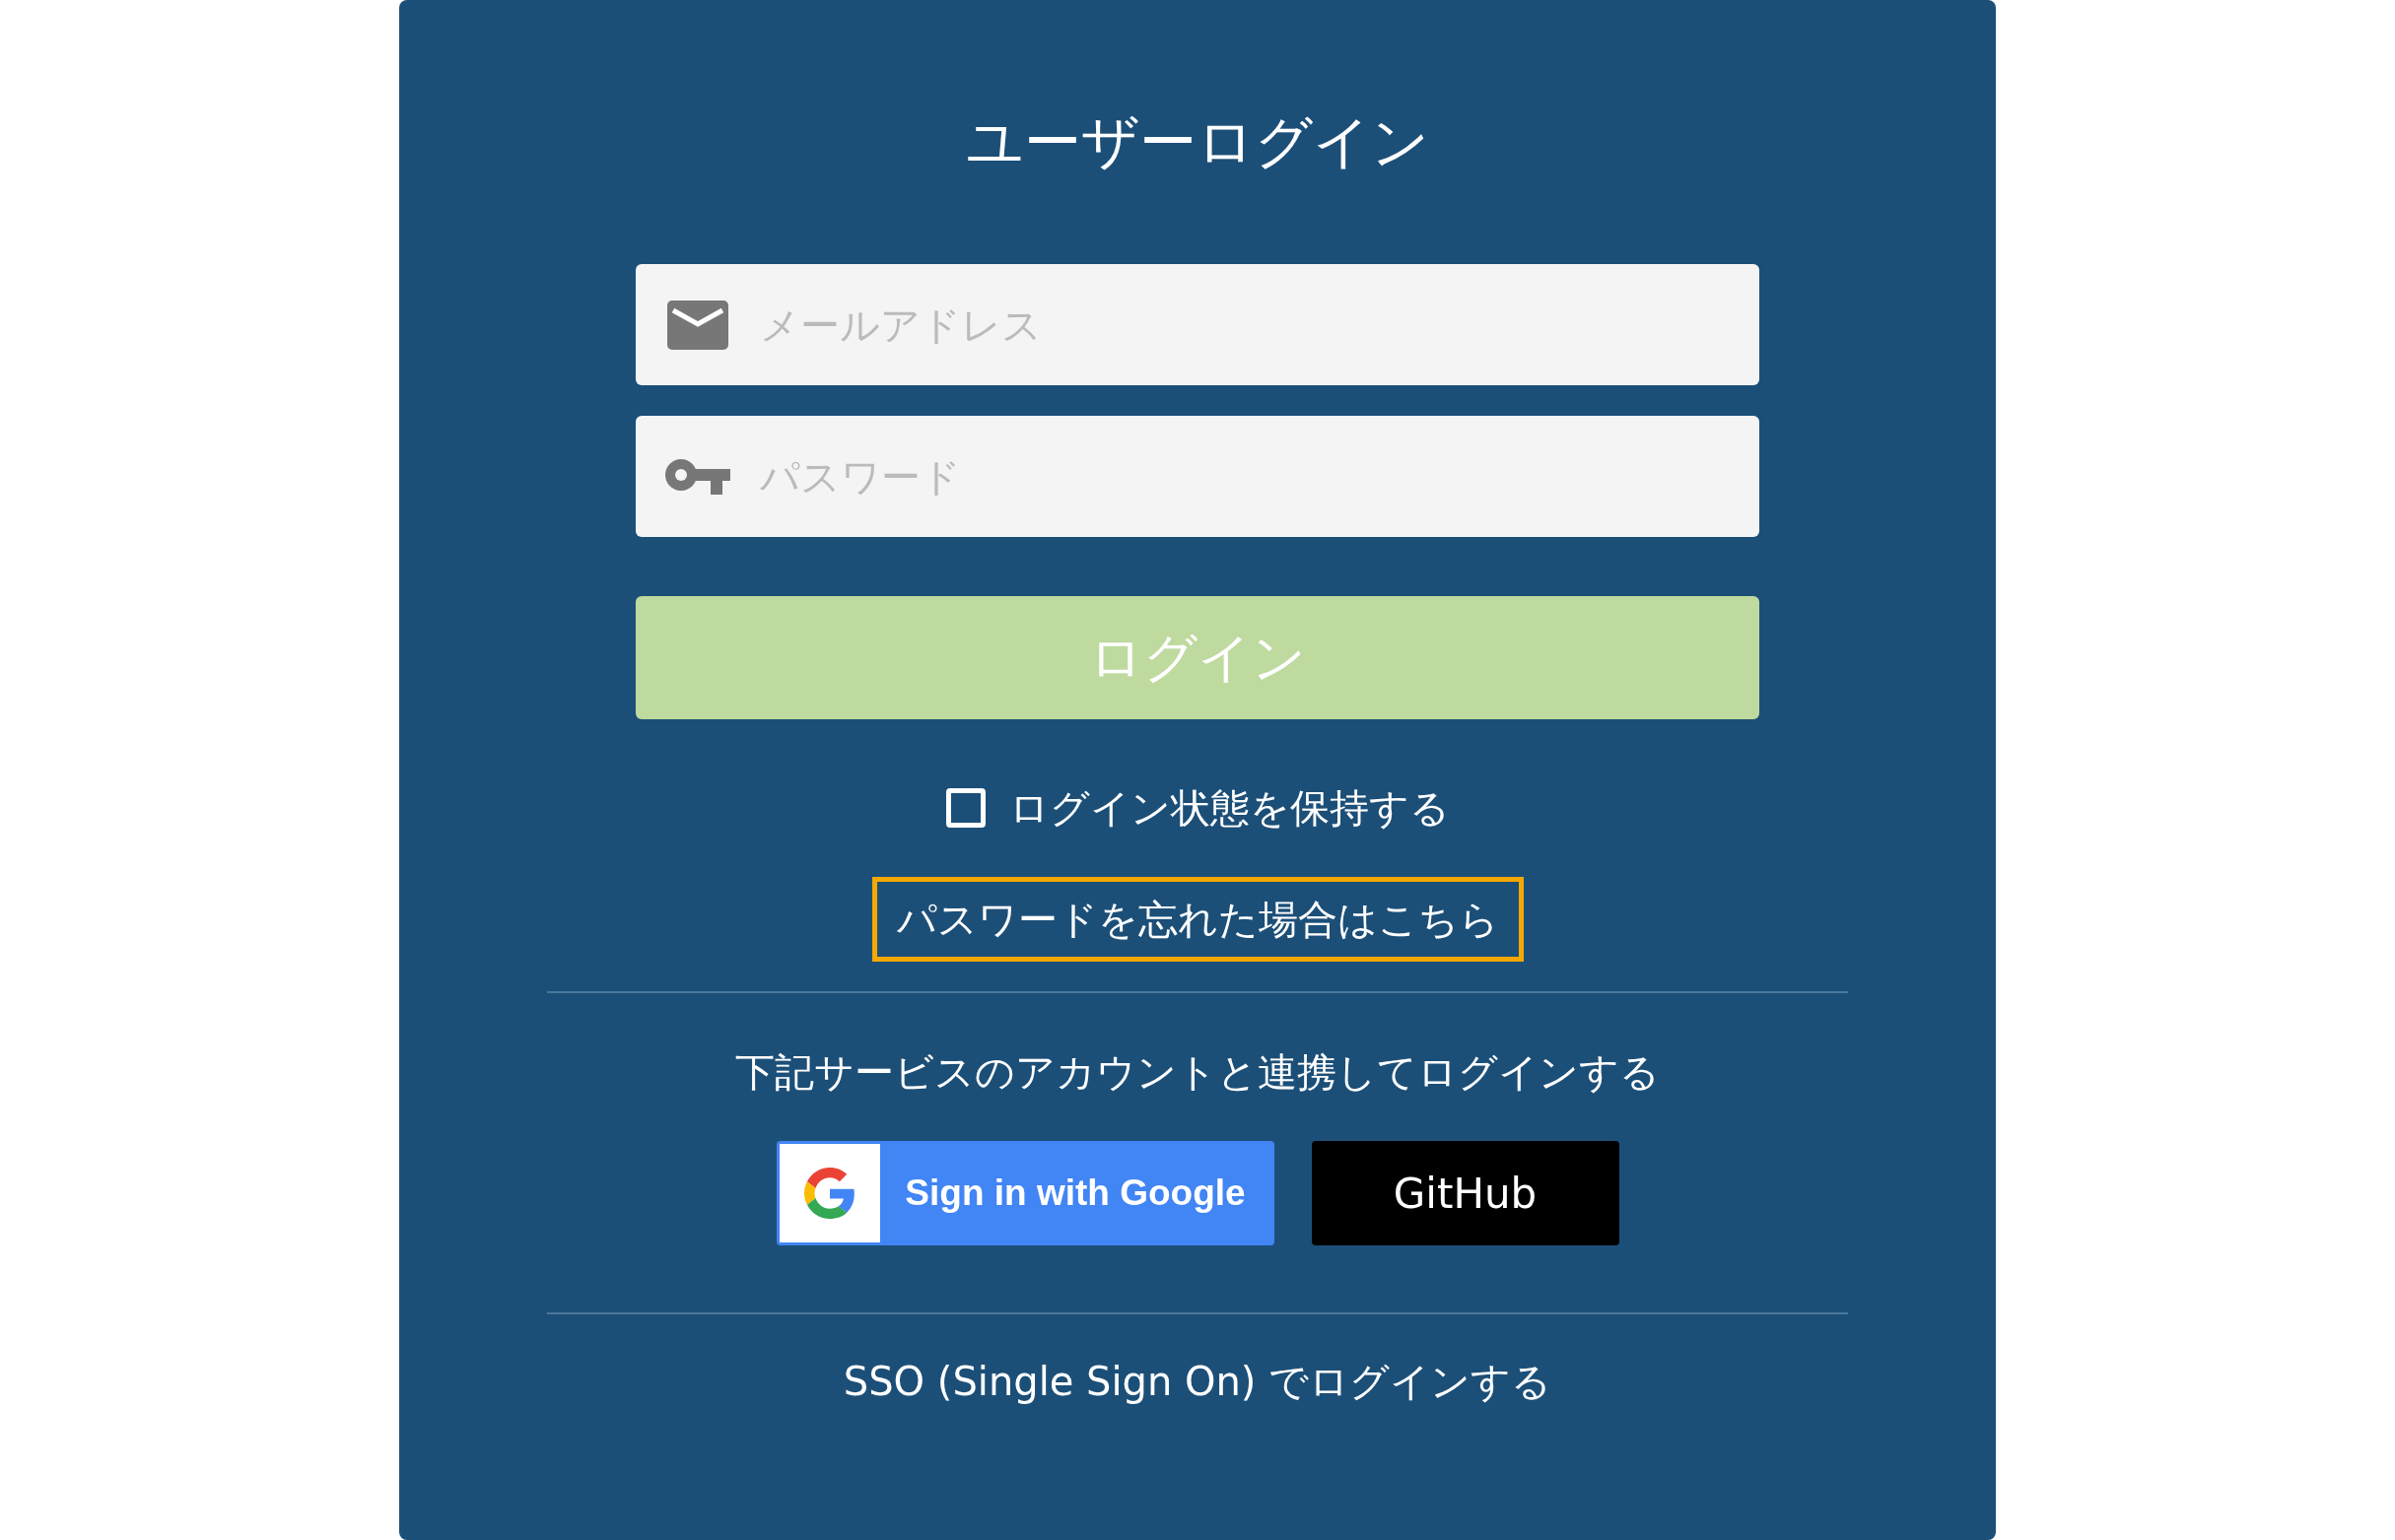 Image resolution: width=2395 pixels, height=1540 pixels. I want to click on remember-checkbox, so click(966, 808).